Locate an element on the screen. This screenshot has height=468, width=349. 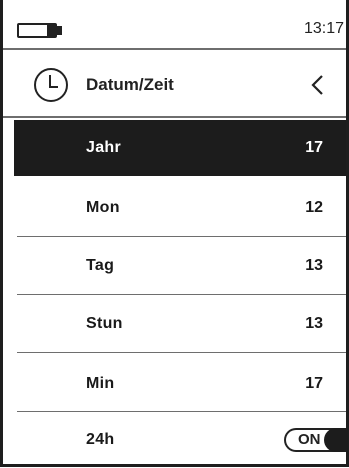
status-divider is located at coordinates (174, 49).